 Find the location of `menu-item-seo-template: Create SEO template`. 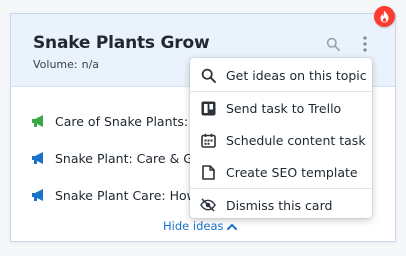

menu-item-seo-template: Create SEO template is located at coordinates (281, 172).